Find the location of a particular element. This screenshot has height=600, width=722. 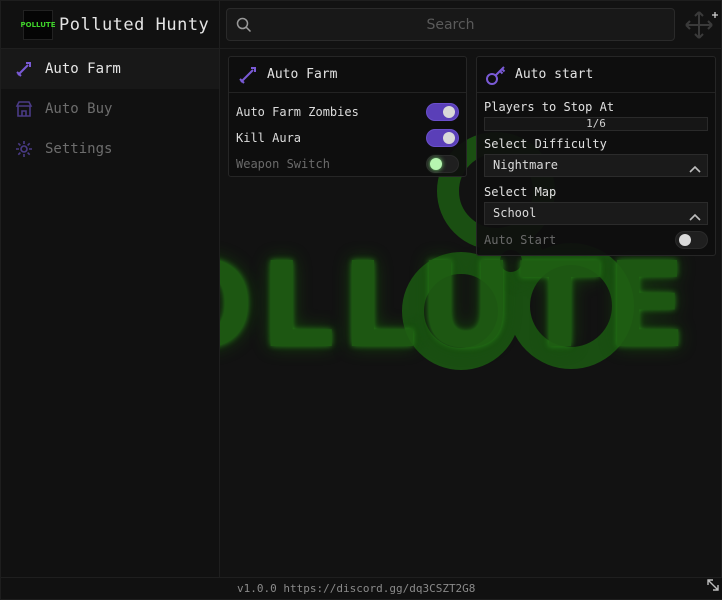

panel-title: Auto start is located at coordinates (554, 74).